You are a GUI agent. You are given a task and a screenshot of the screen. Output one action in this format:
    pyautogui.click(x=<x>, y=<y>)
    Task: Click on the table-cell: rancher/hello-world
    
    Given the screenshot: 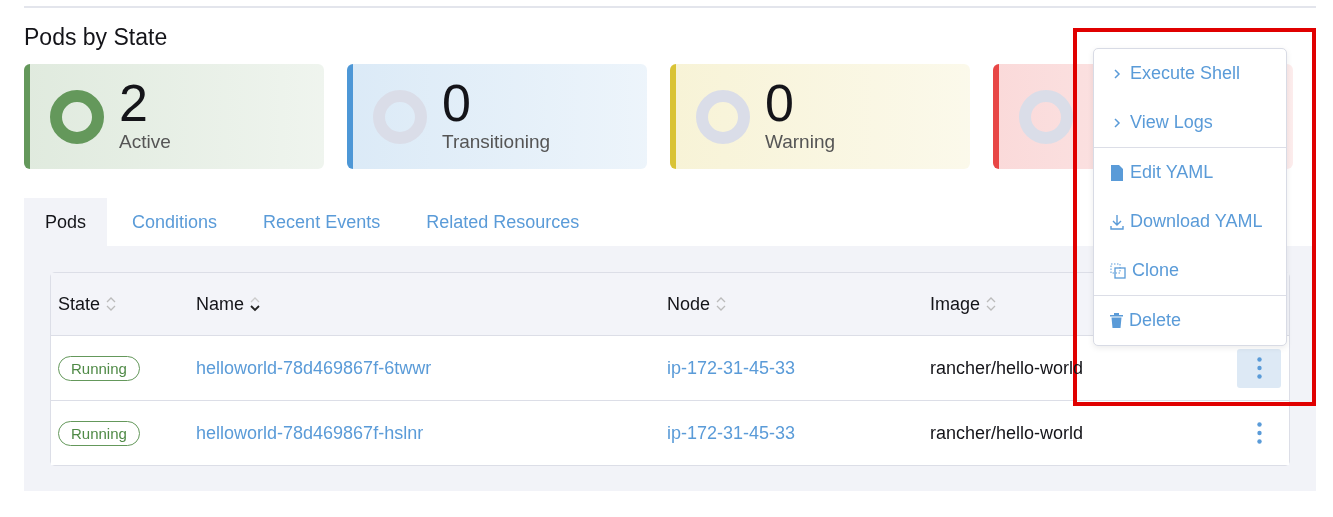 What is the action you would take?
    pyautogui.click(x=1007, y=433)
    